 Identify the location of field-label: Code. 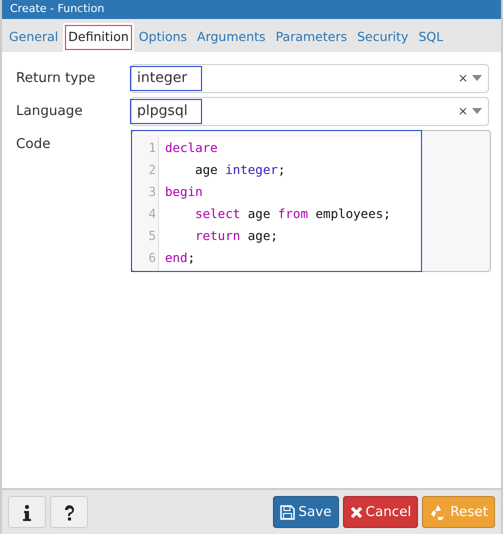
(34, 144).